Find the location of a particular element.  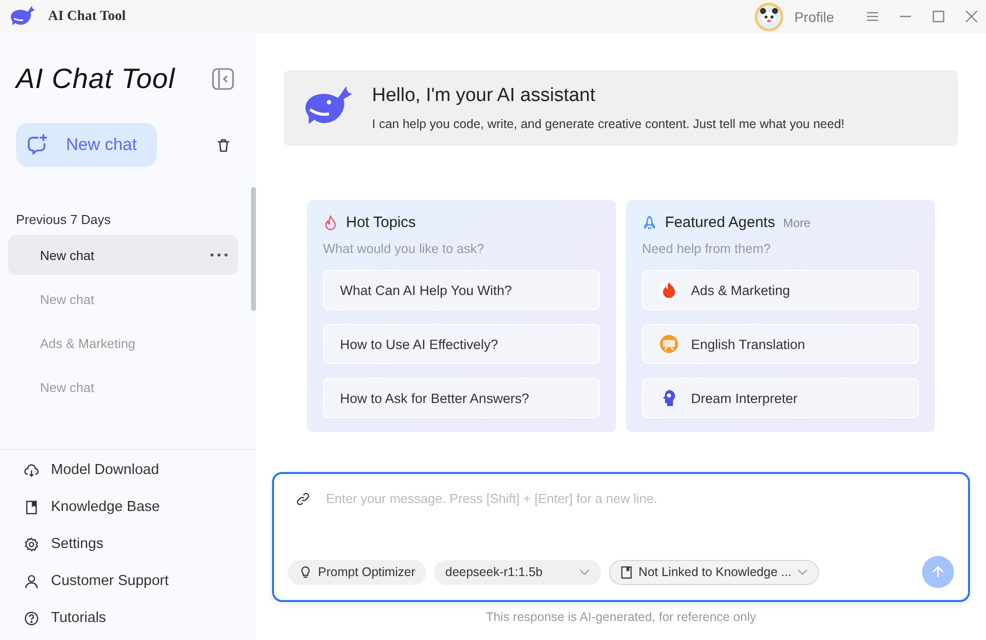

close-icon is located at coordinates (971, 16).